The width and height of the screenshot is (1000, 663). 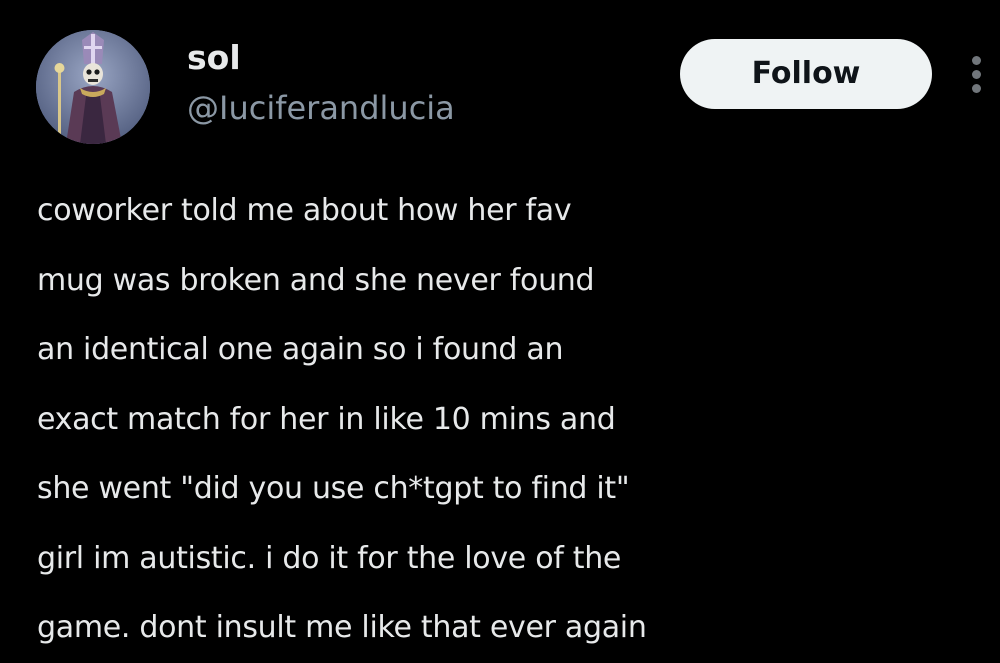 I want to click on more-options-button, so click(x=977, y=74).